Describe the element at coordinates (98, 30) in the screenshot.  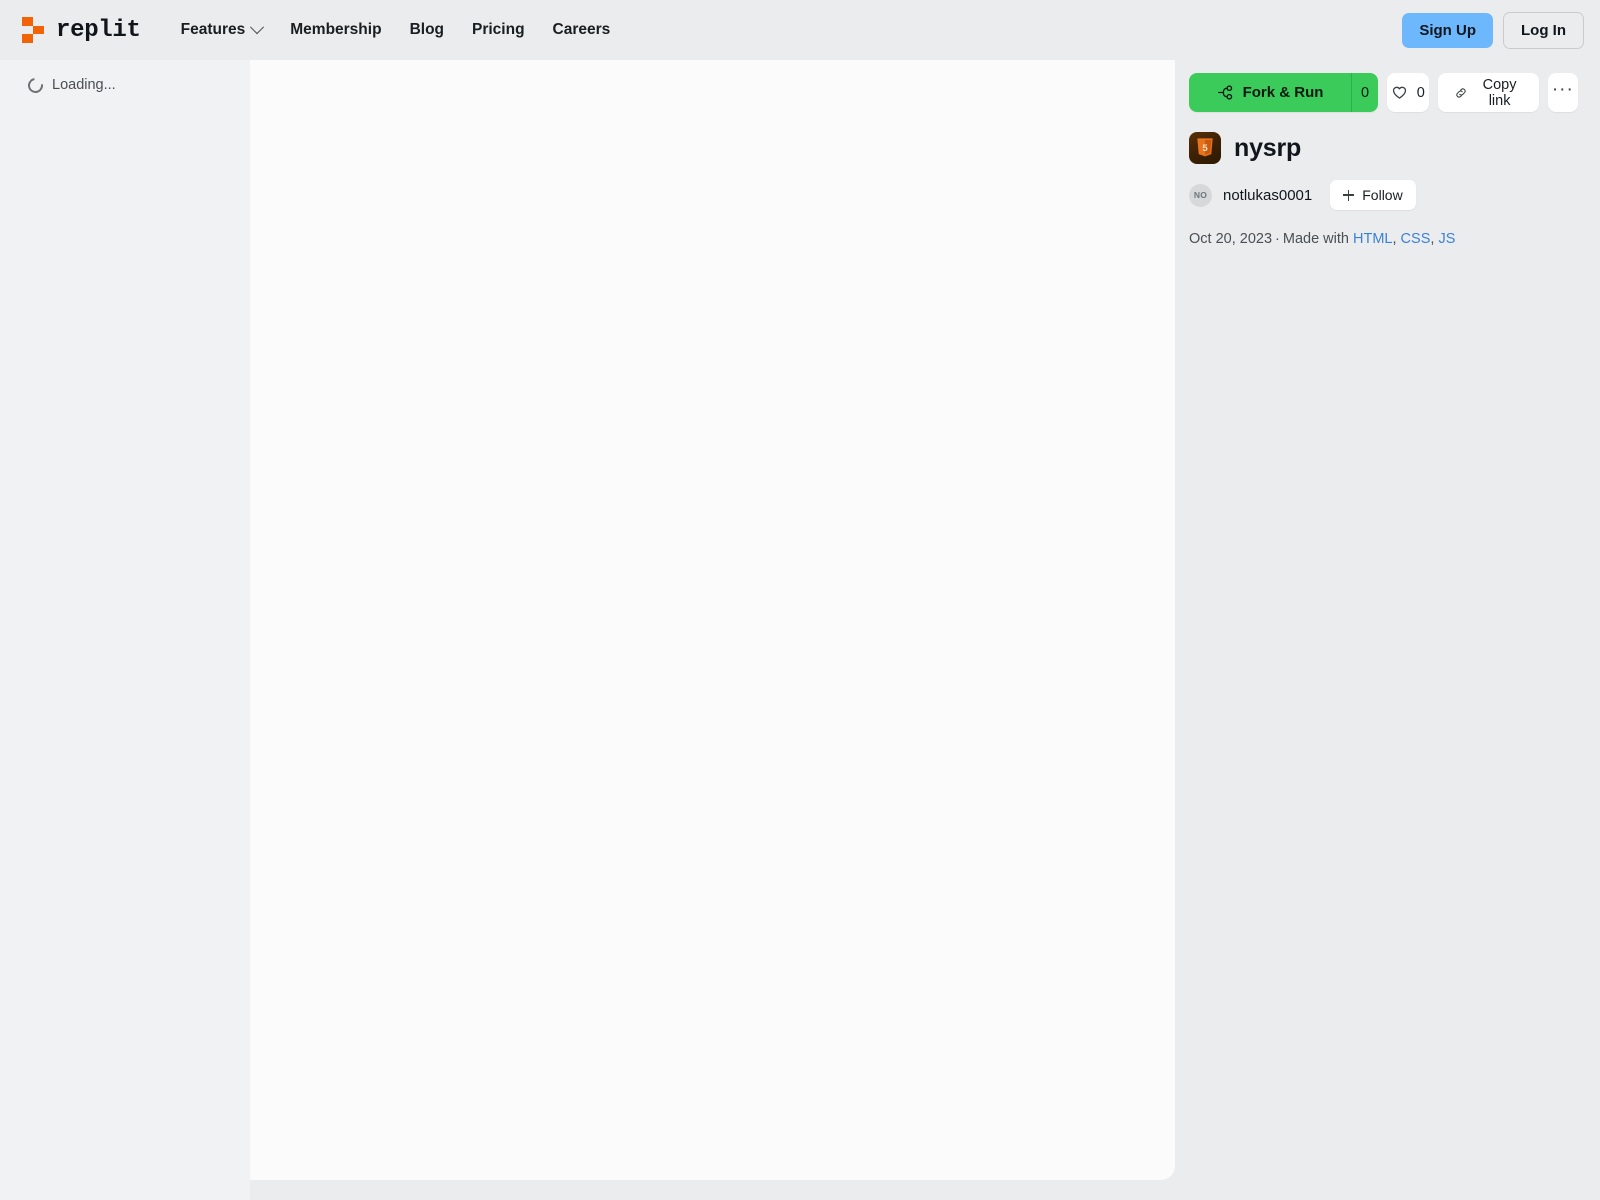
I see `replit-wordmark: replit` at that location.